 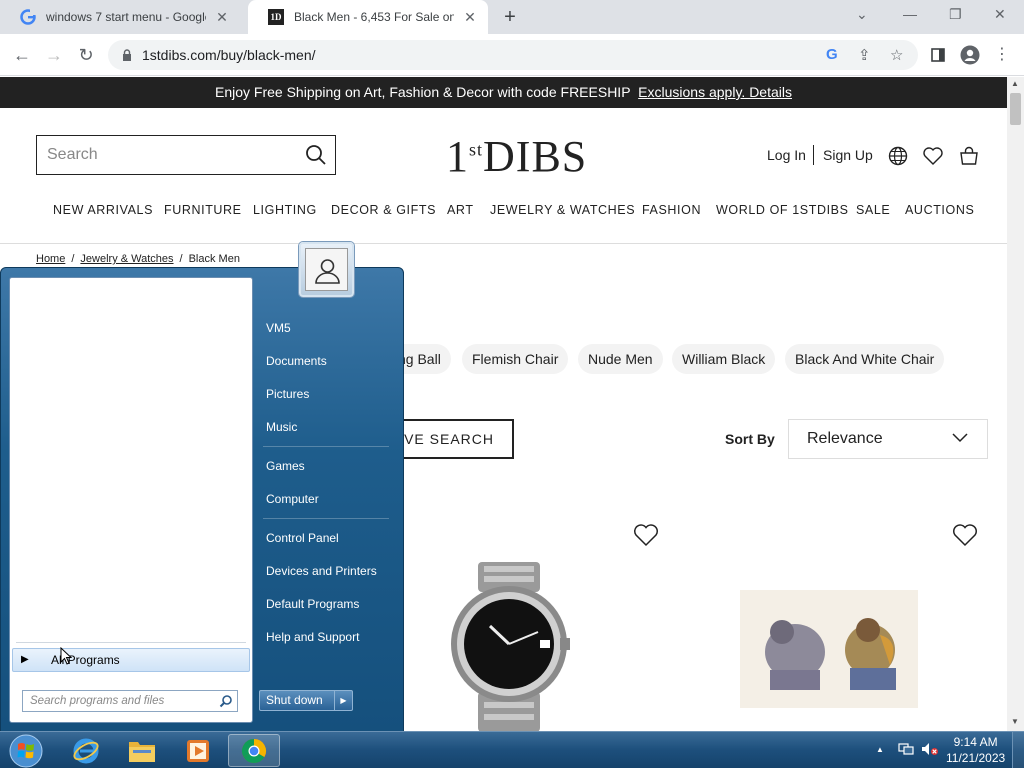 I want to click on tab-1stdibs: 1D Black Men - 6,453 For Sale on 1st ✕, so click(x=368, y=17).